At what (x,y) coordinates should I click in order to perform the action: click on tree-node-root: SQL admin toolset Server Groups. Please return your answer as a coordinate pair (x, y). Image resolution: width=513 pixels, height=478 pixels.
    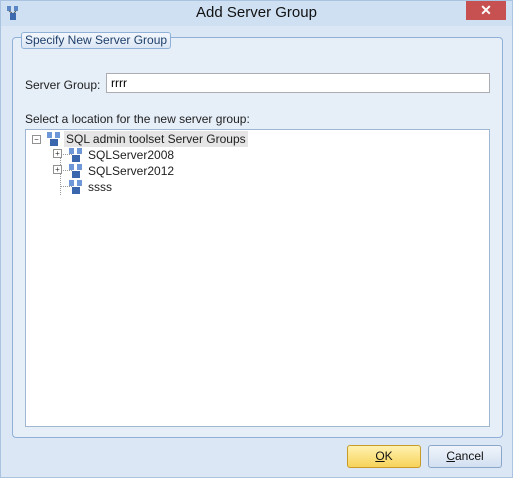
    Looking at the image, I should click on (156, 139).